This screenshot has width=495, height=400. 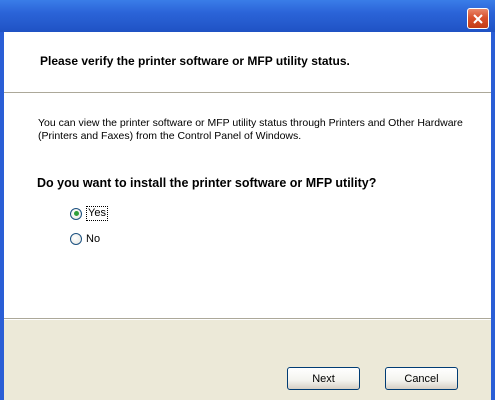 What do you see at coordinates (93, 239) in the screenshot?
I see `radio-no-label: No` at bounding box center [93, 239].